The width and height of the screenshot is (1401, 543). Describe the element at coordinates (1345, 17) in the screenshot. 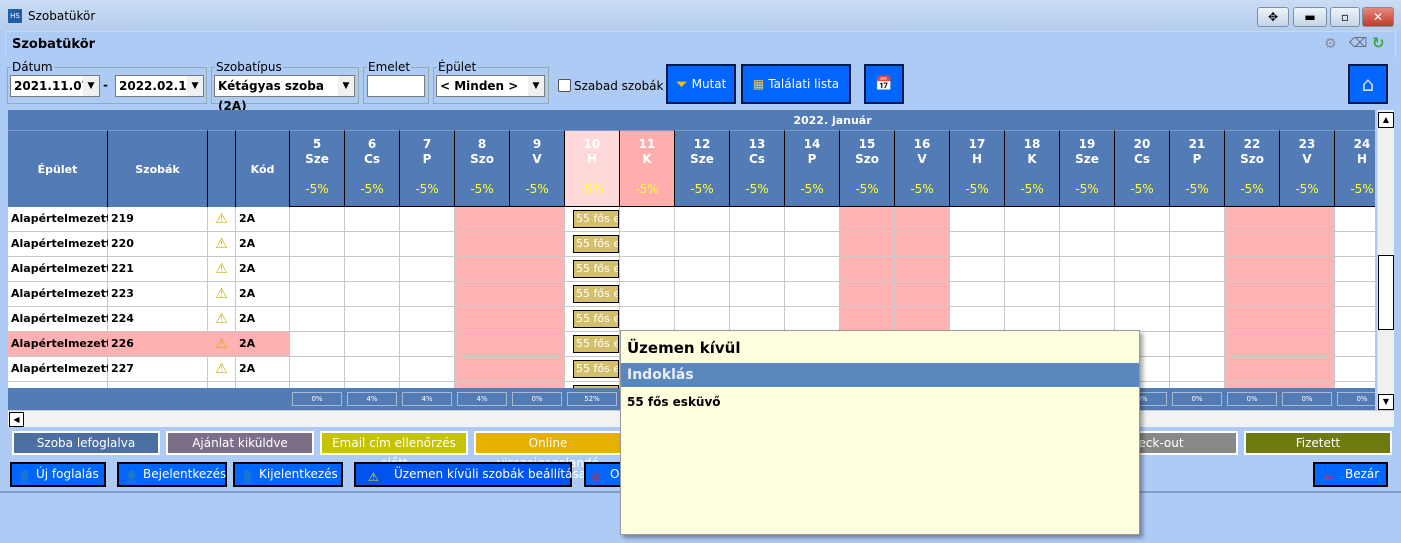

I see `maximize-button: ▫` at that location.